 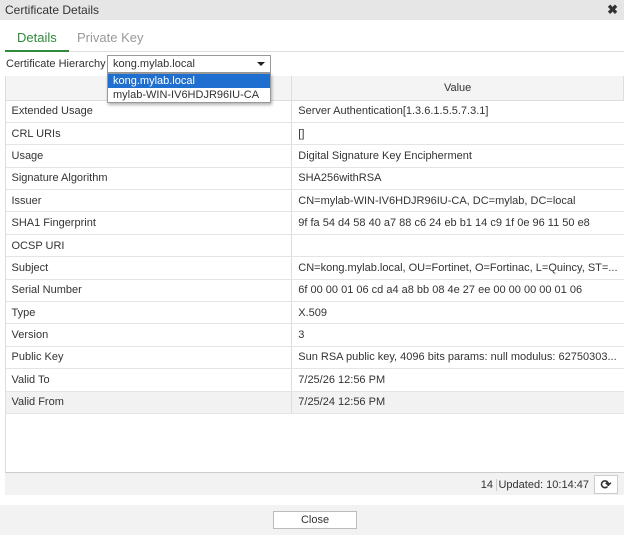 I want to click on row-count: 14, so click(x=489, y=485).